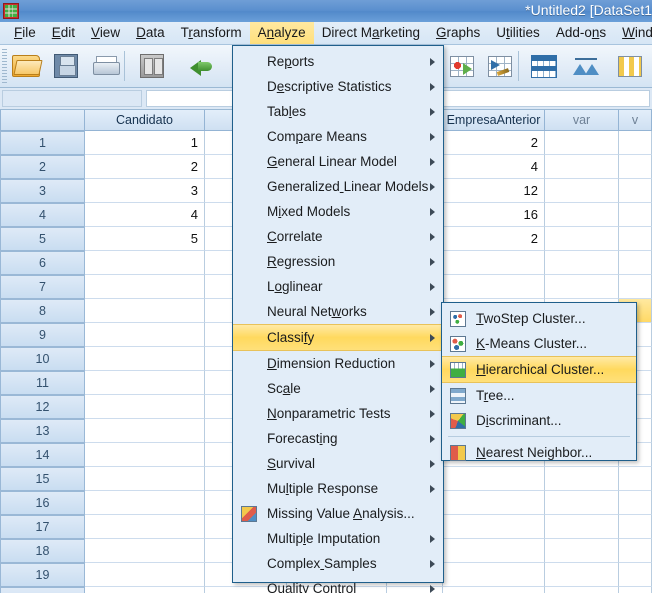 The image size is (652, 593). What do you see at coordinates (338, 236) in the screenshot?
I see `analyze-menu-item-correlate: Correlate` at bounding box center [338, 236].